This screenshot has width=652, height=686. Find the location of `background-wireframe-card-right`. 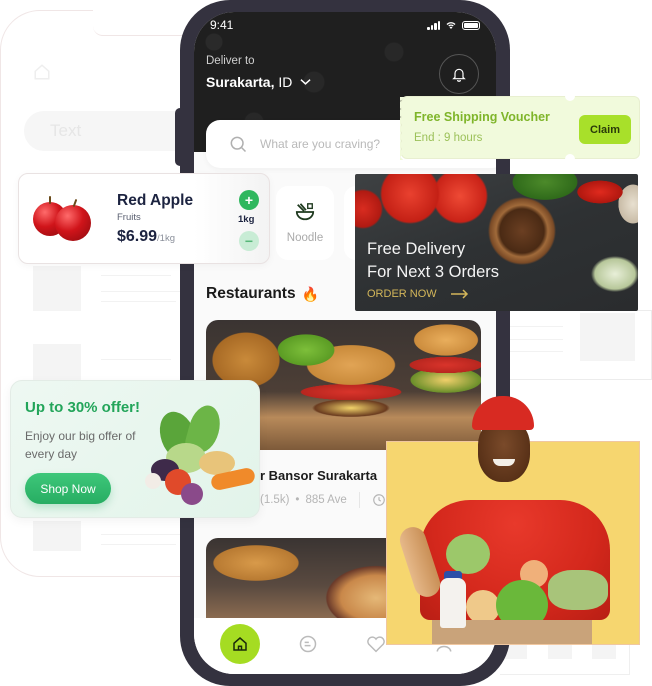

background-wireframe-card-right is located at coordinates (576, 345).